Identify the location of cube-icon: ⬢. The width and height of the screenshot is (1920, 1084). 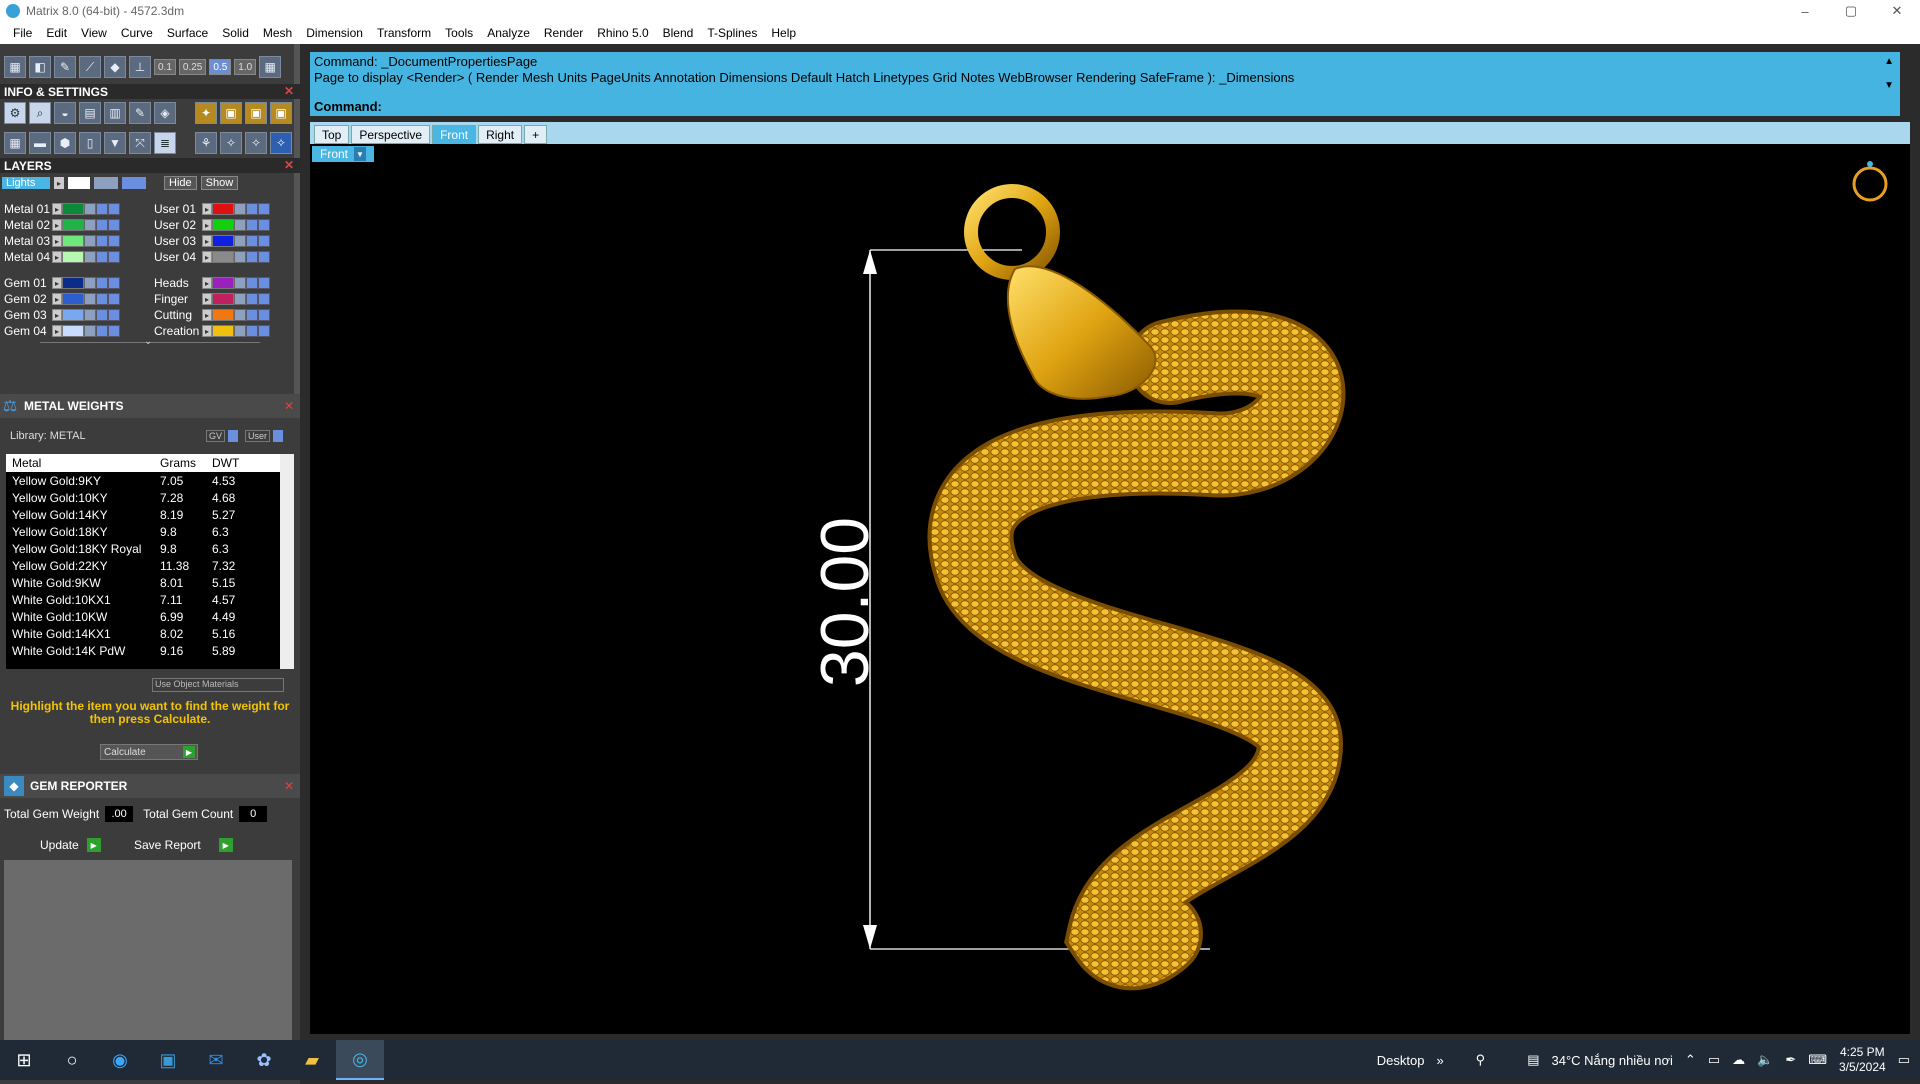
(65, 143).